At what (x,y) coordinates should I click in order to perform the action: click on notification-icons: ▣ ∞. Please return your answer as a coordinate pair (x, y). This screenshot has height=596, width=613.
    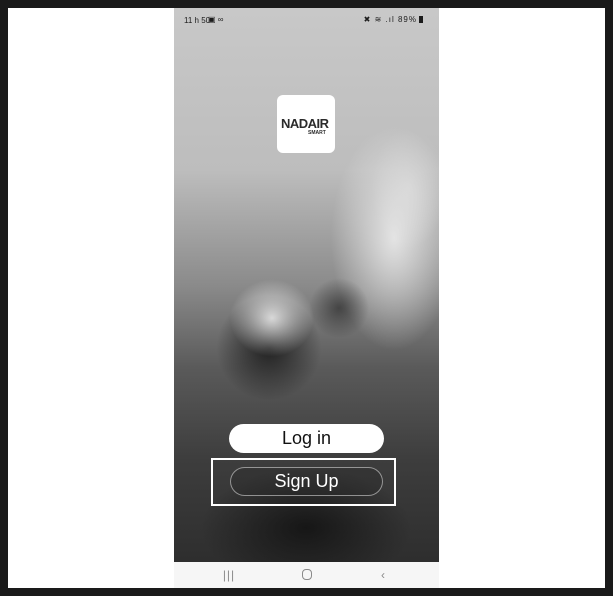
    Looking at the image, I should click on (216, 19).